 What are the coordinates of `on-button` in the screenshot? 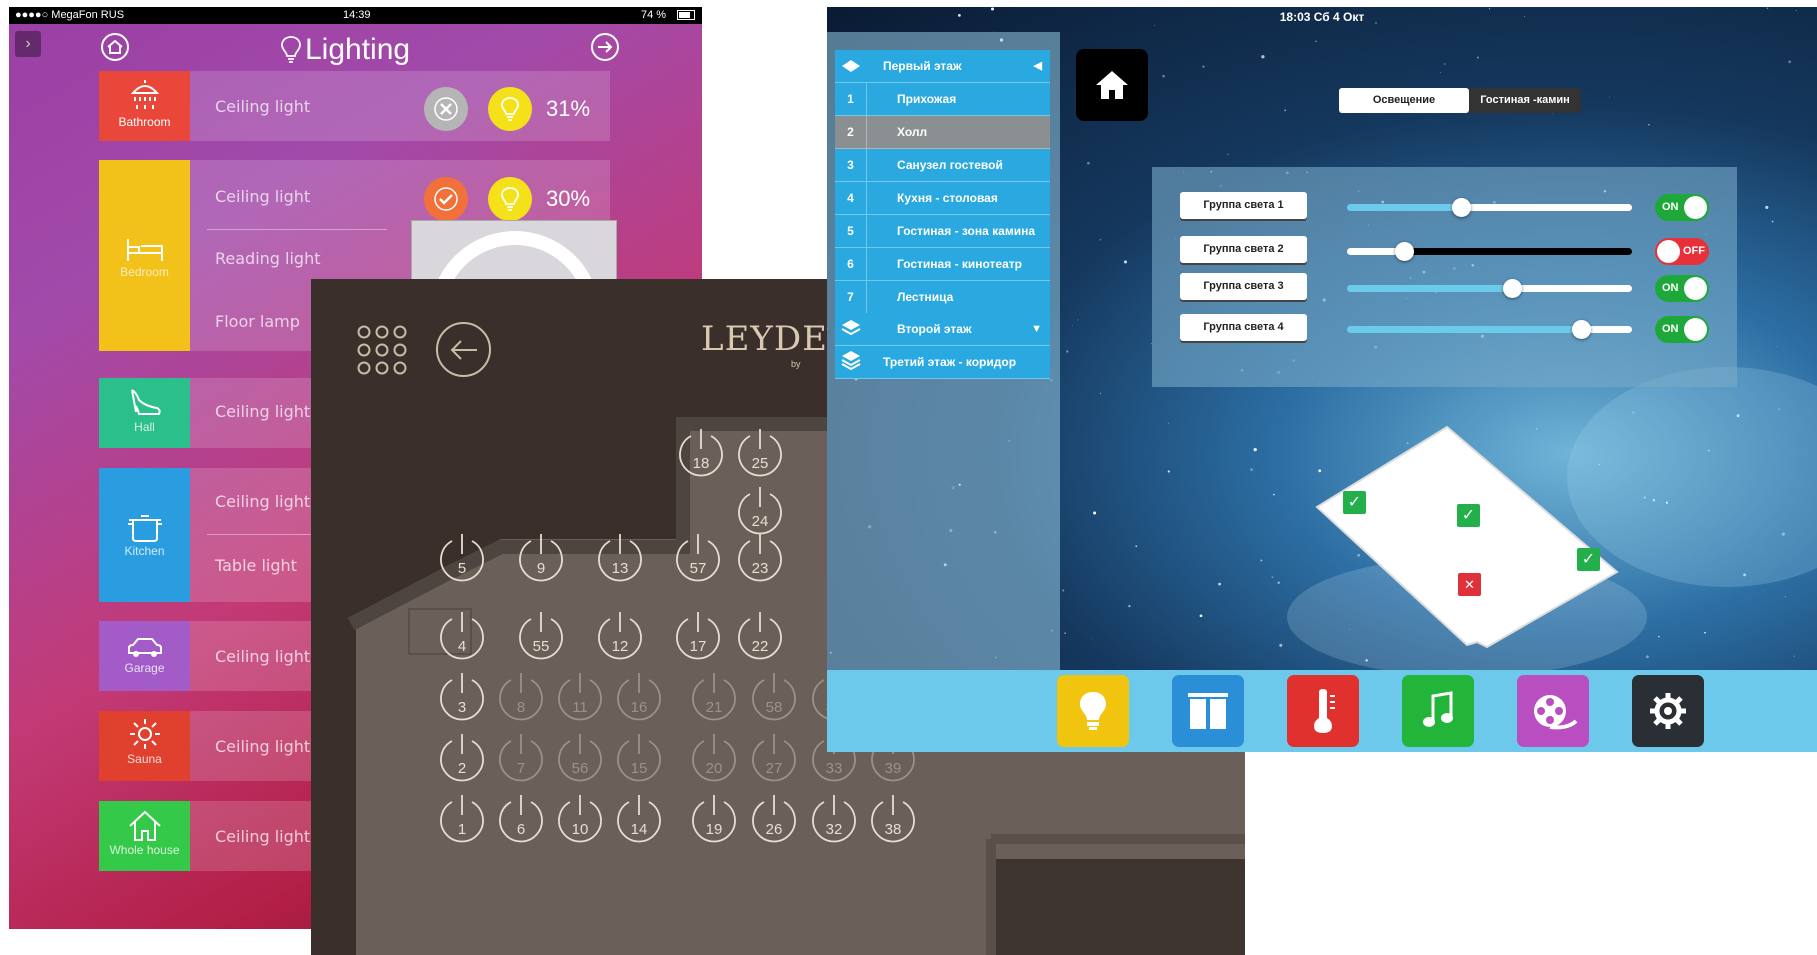 It's located at (446, 199).